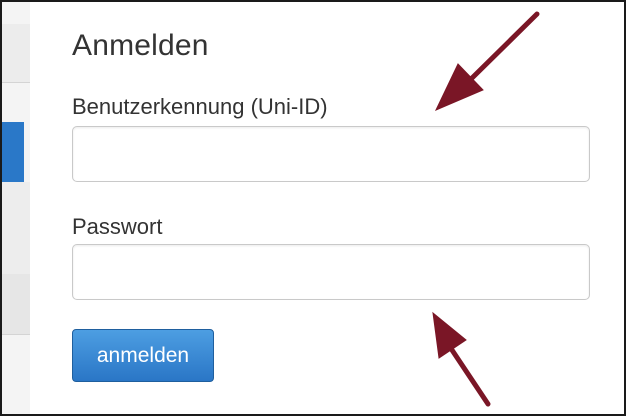  Describe the element at coordinates (117, 226) in the screenshot. I see `password-label: Passwort` at that location.